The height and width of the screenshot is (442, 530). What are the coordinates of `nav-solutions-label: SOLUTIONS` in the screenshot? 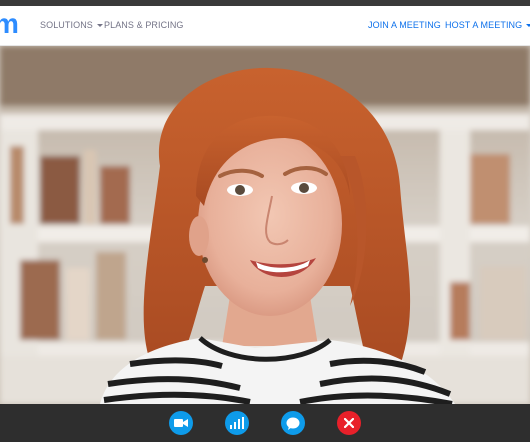 It's located at (66, 25).